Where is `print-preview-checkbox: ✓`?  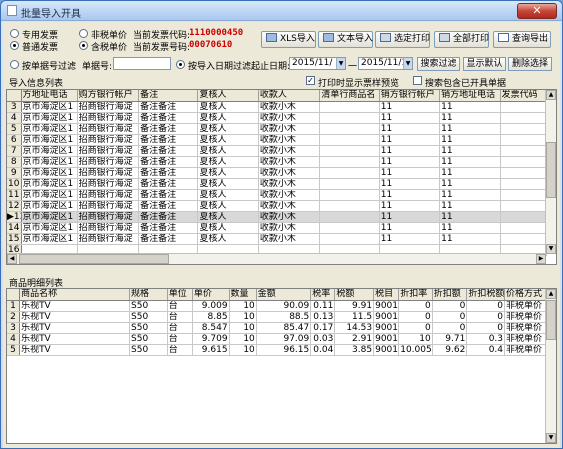 print-preview-checkbox: ✓ is located at coordinates (310, 80).